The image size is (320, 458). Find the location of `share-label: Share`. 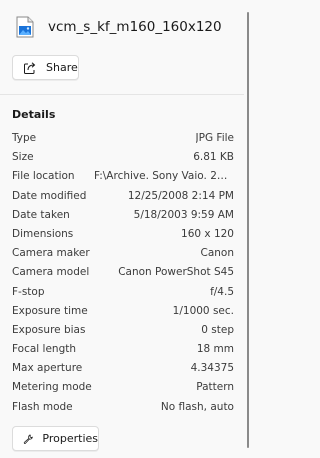

share-label: Share is located at coordinates (62, 67).